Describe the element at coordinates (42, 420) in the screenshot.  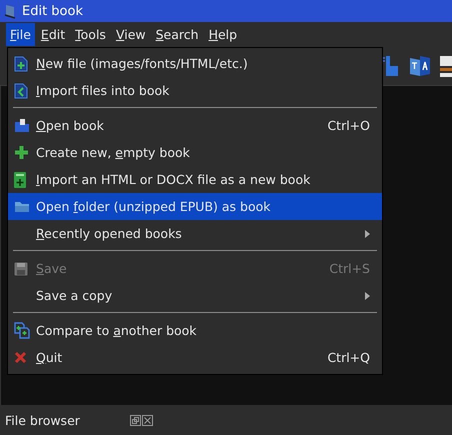
I see `dock-title: File browser` at that location.